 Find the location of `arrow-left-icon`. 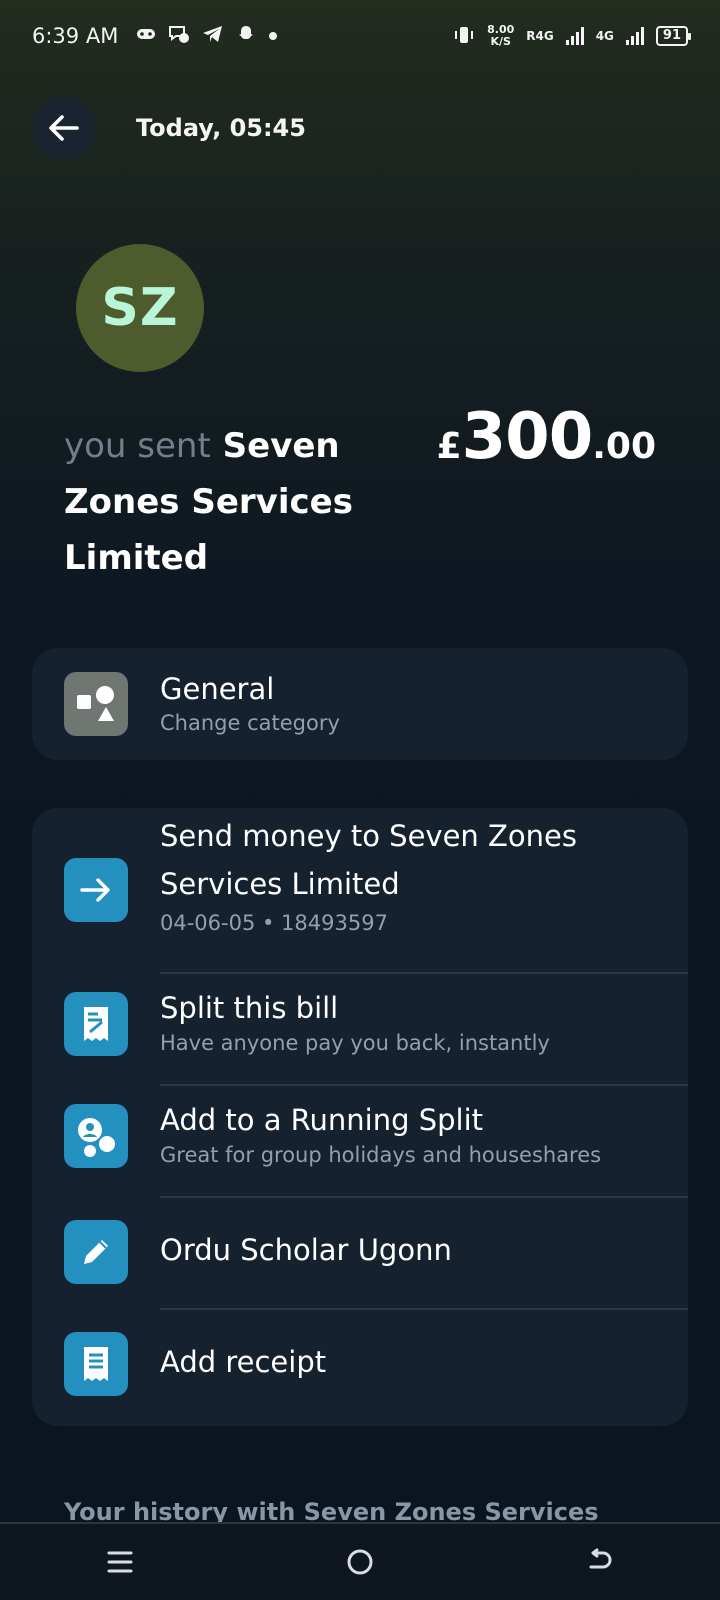

arrow-left-icon is located at coordinates (64, 128).